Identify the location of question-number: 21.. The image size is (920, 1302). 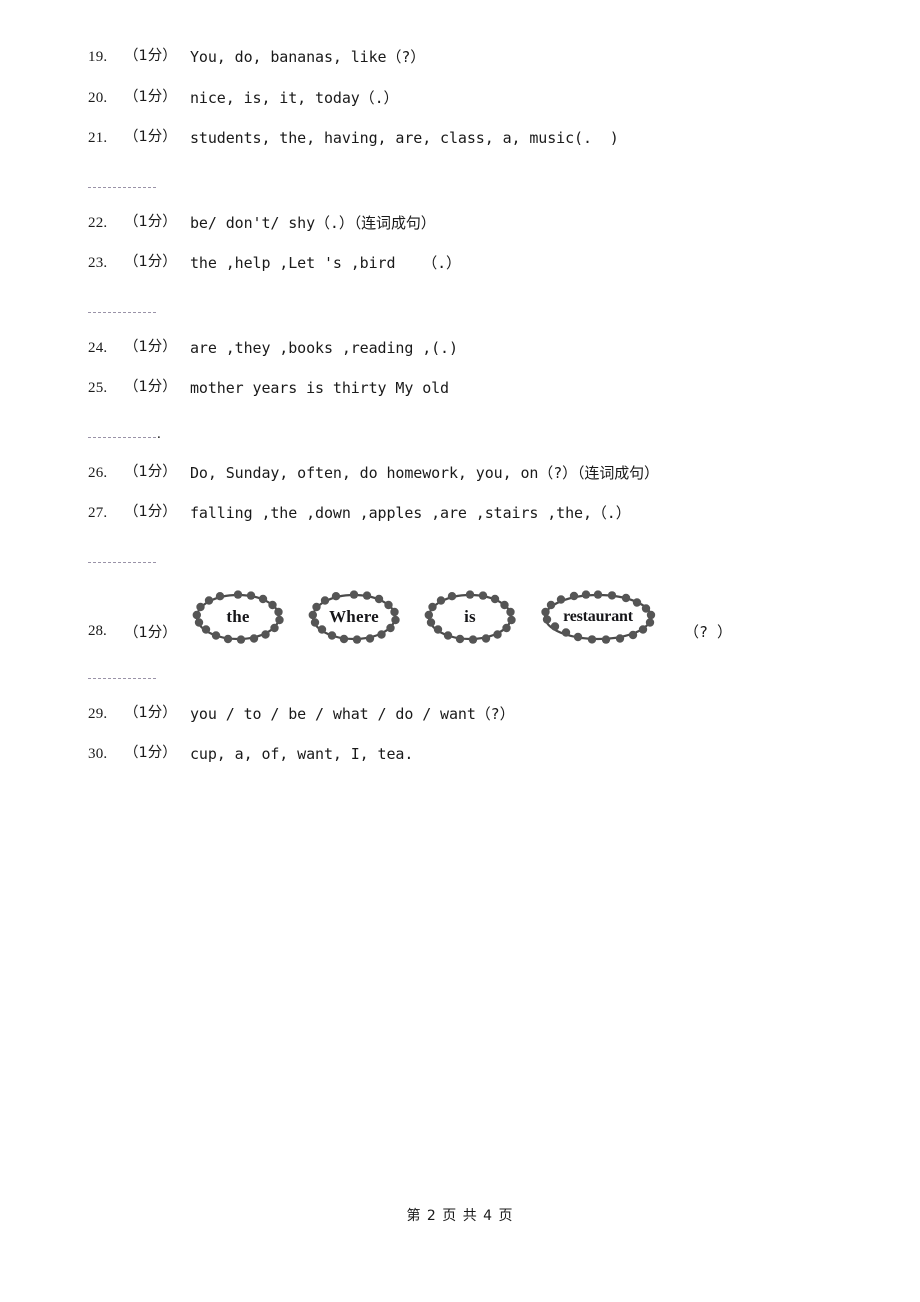
(98, 138).